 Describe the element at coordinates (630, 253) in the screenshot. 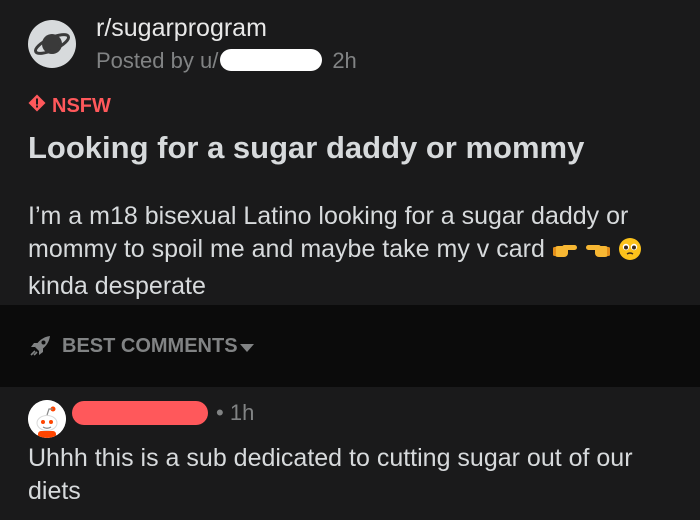

I see `pleading-face-icon` at that location.